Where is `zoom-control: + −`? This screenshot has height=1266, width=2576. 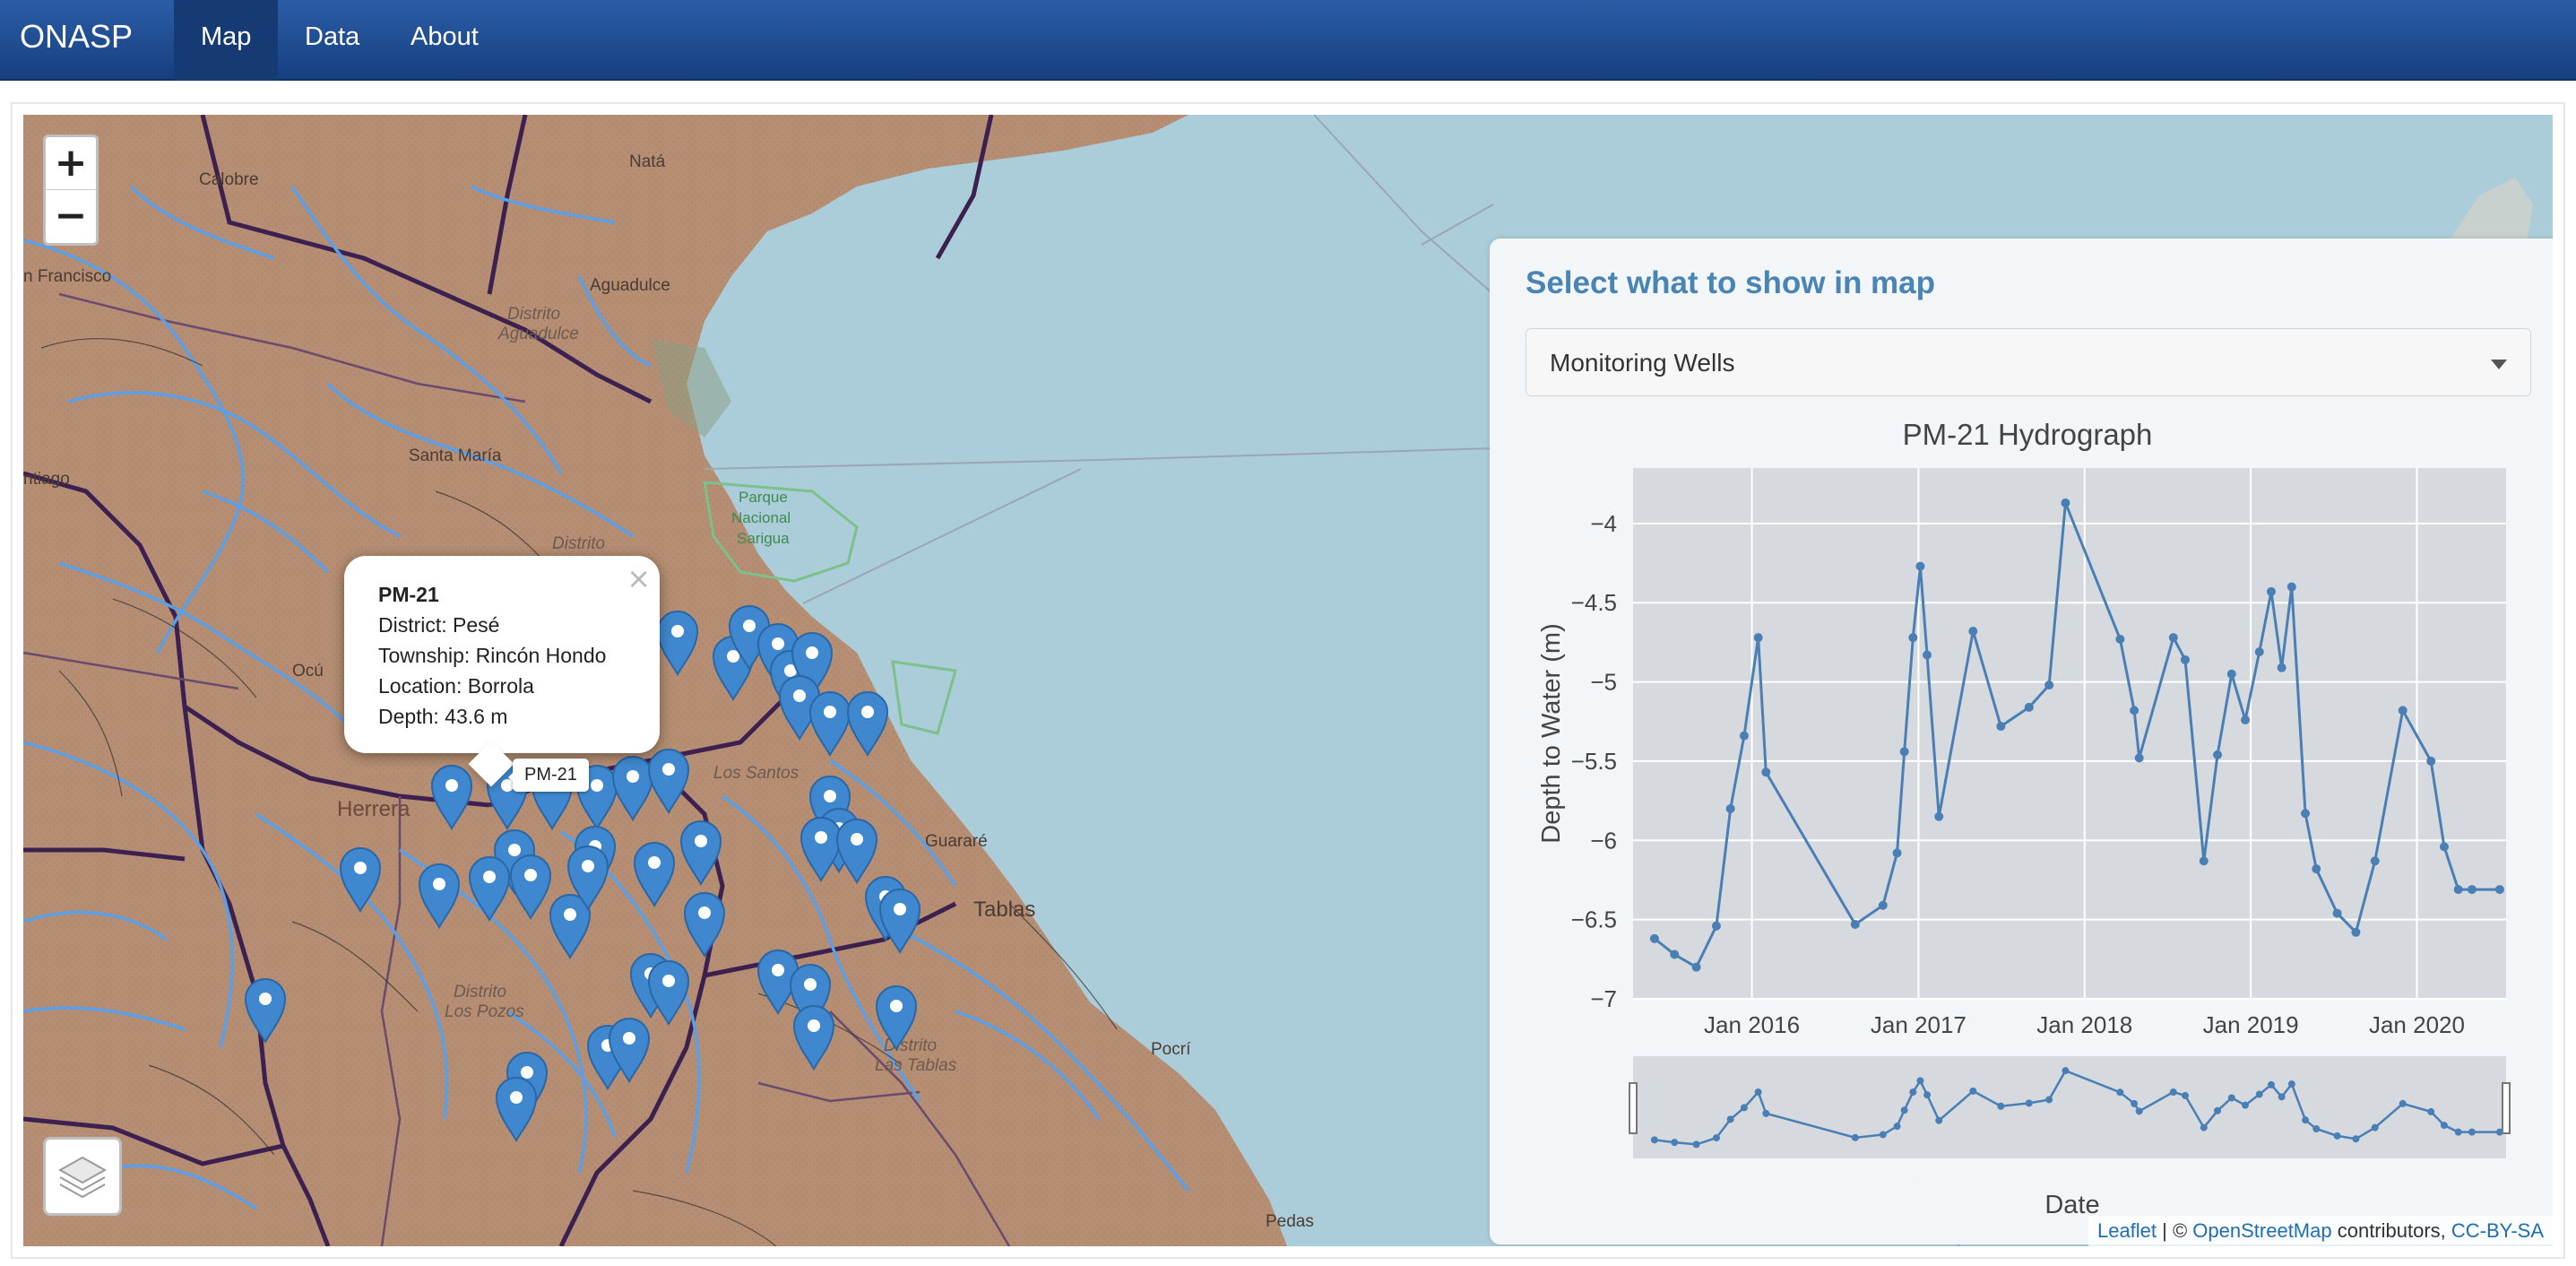
zoom-control: + − is located at coordinates (71, 190).